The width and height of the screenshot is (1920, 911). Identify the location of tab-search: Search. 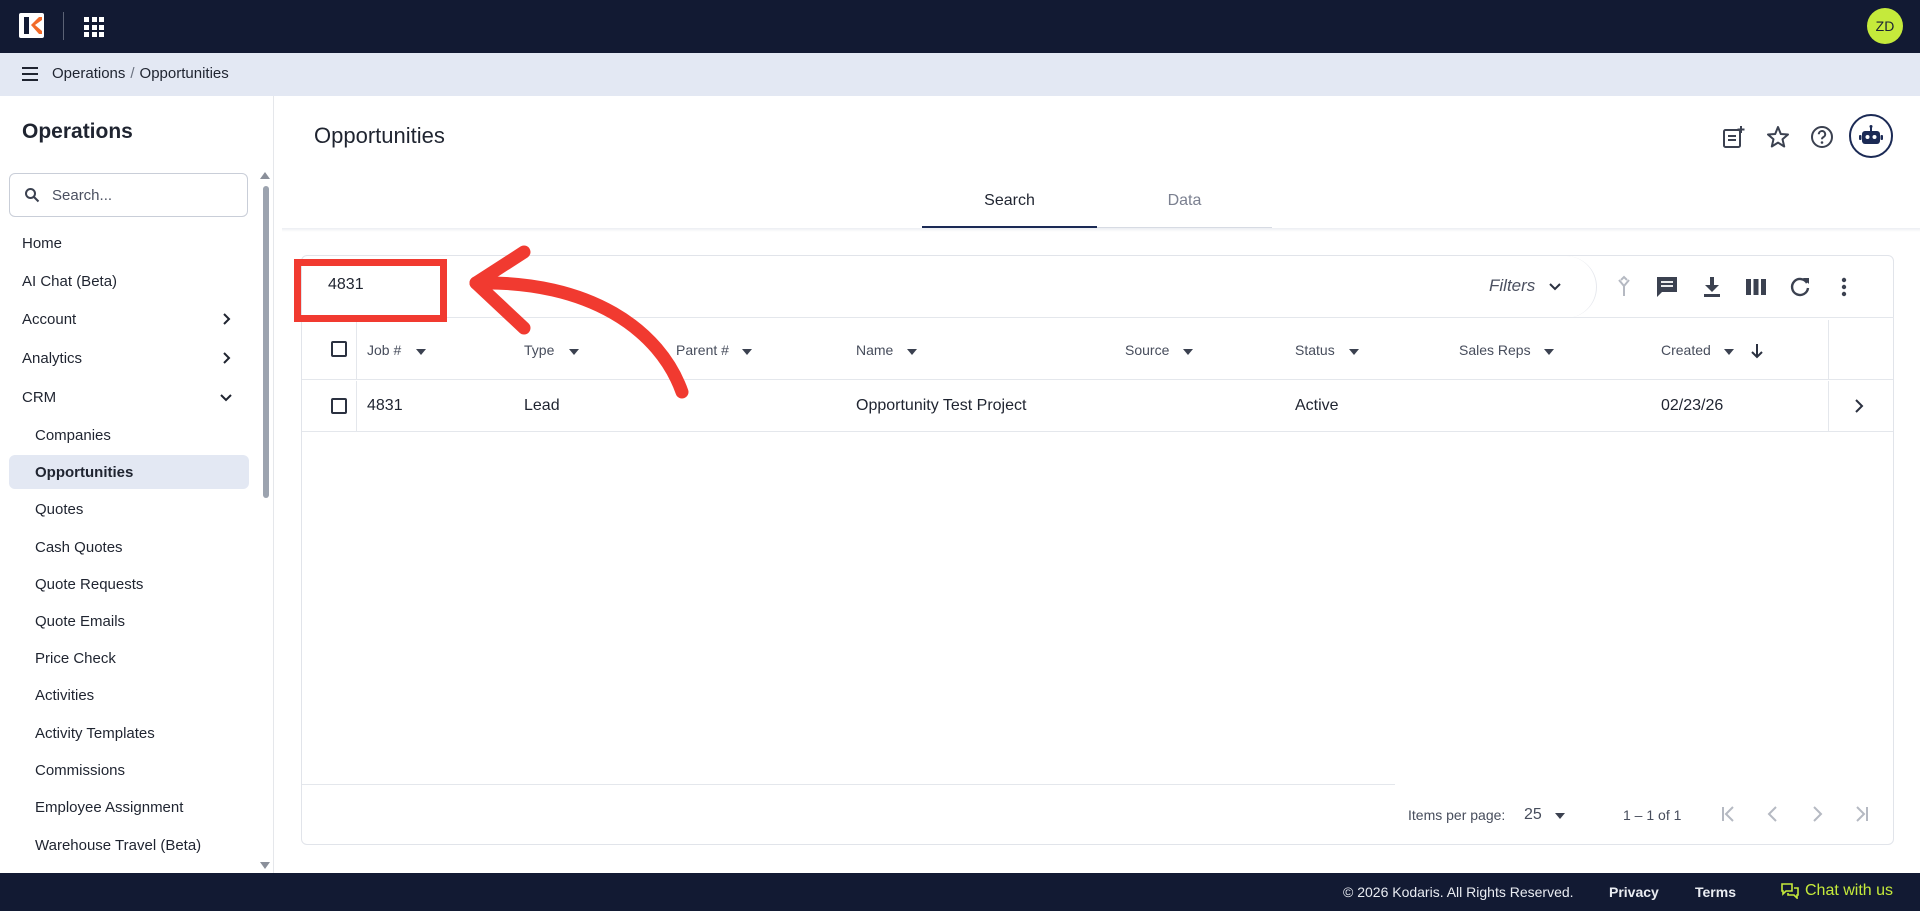
(1009, 207).